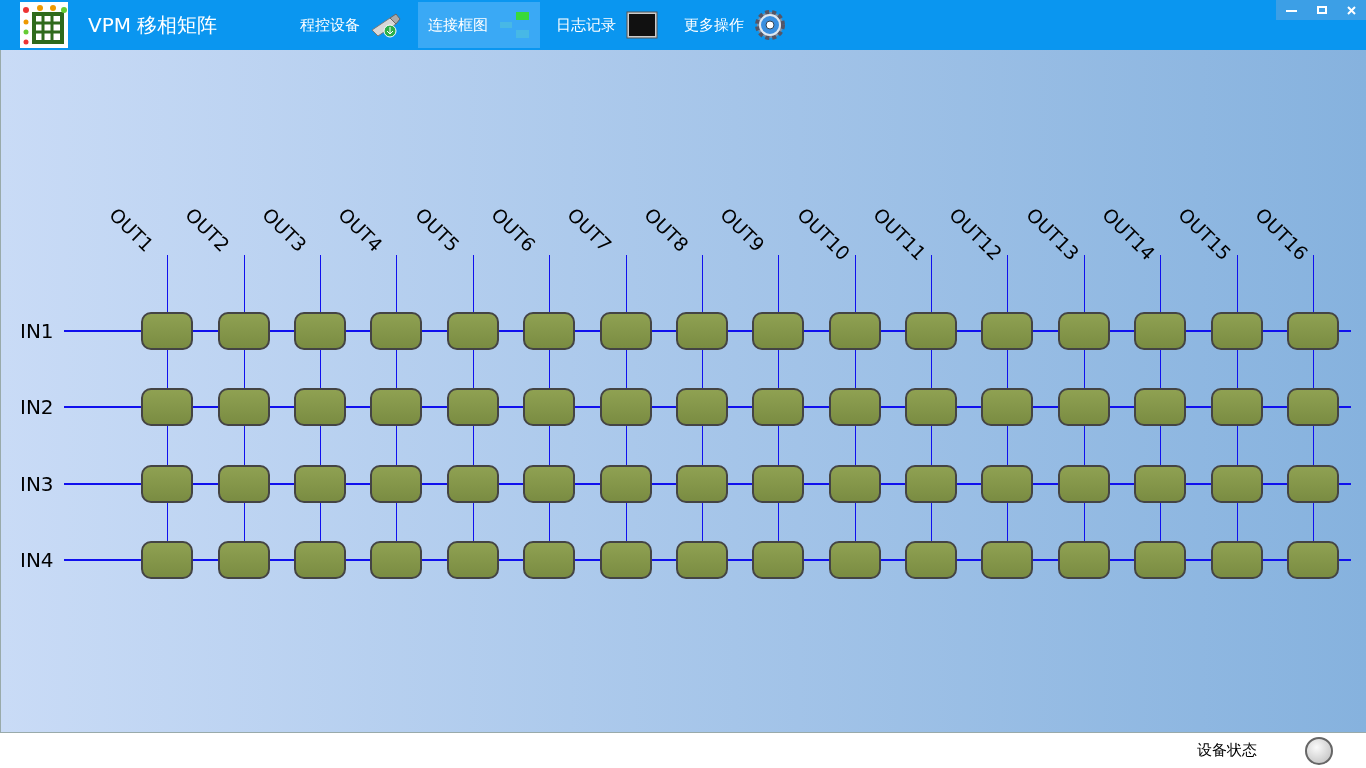 This screenshot has height=768, width=1366. What do you see at coordinates (514, 25) in the screenshot?
I see `diagram-icon` at bounding box center [514, 25].